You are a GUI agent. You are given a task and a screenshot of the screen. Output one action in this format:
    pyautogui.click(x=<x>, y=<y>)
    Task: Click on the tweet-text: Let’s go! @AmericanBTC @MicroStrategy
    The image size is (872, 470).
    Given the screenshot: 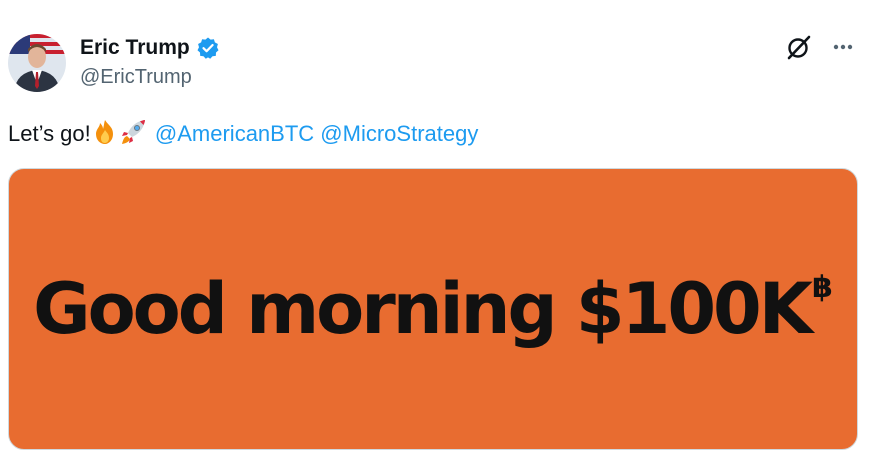 What is the action you would take?
    pyautogui.click(x=243, y=136)
    